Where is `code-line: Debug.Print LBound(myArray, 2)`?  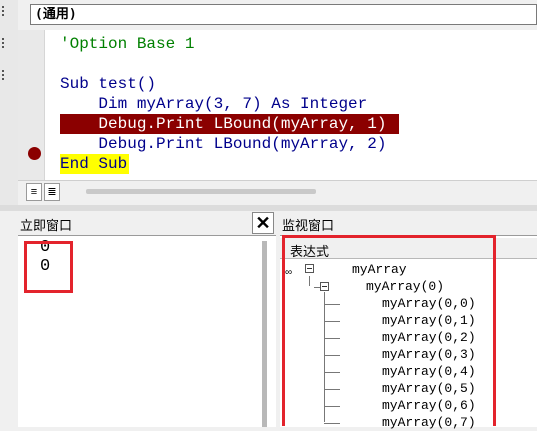
code-line: Debug.Print LBound(myArray, 2) is located at coordinates (223, 144).